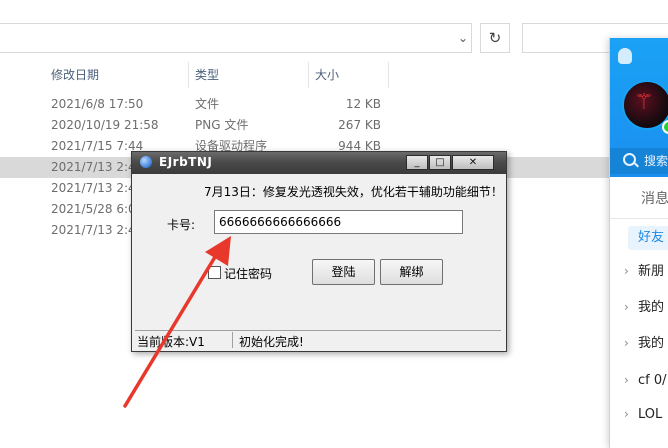 This screenshot has height=448, width=668. I want to click on file-date: 2021/6/8 17:50, so click(97, 104).